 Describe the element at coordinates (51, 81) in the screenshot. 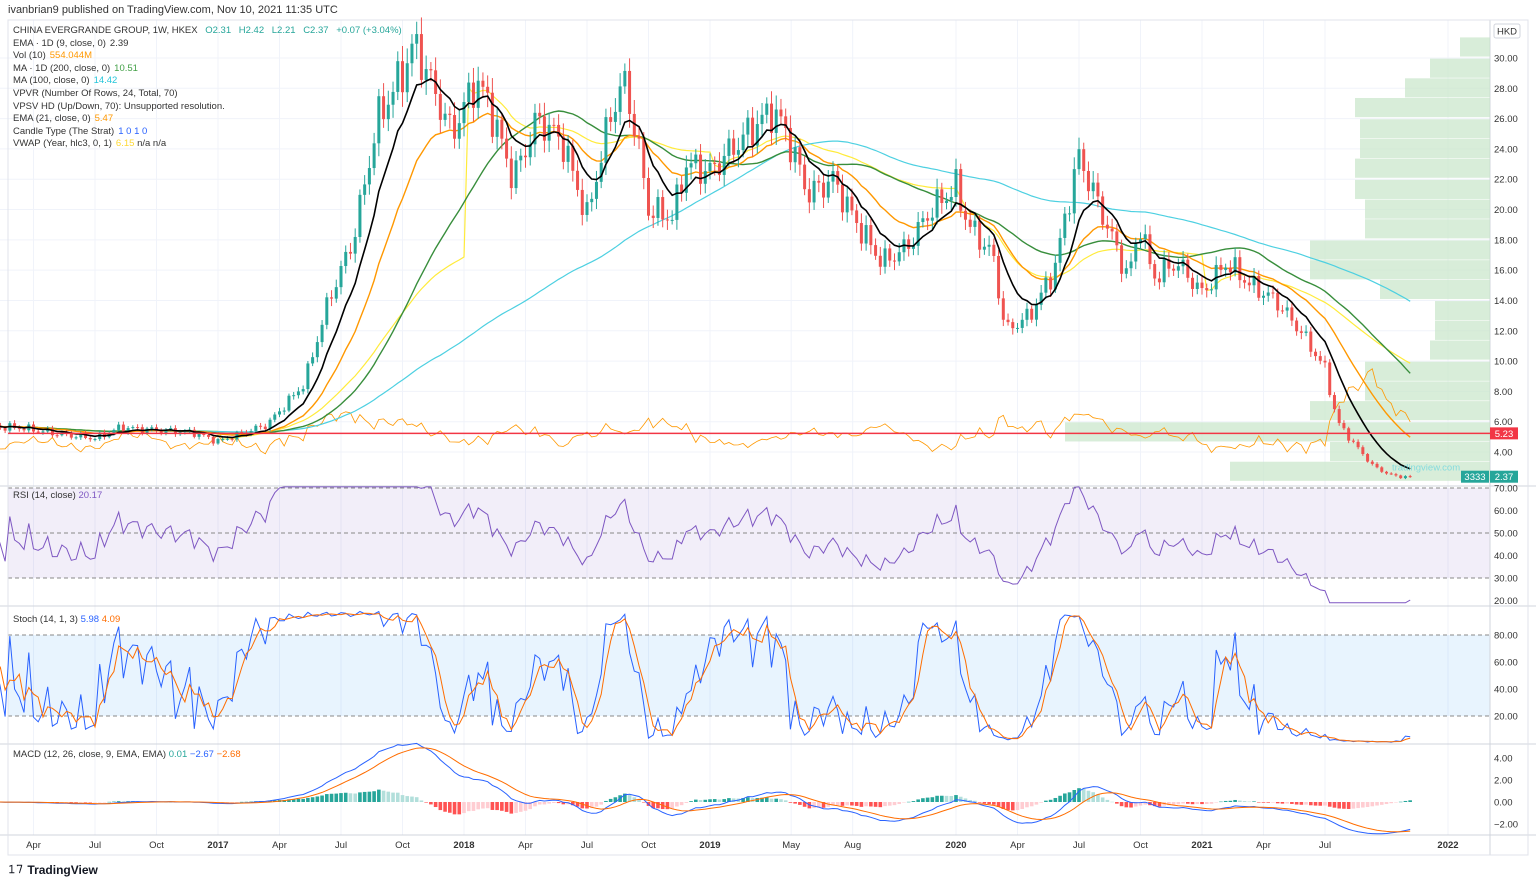

I see `indicator-name: MA (100, close, 0)` at that location.